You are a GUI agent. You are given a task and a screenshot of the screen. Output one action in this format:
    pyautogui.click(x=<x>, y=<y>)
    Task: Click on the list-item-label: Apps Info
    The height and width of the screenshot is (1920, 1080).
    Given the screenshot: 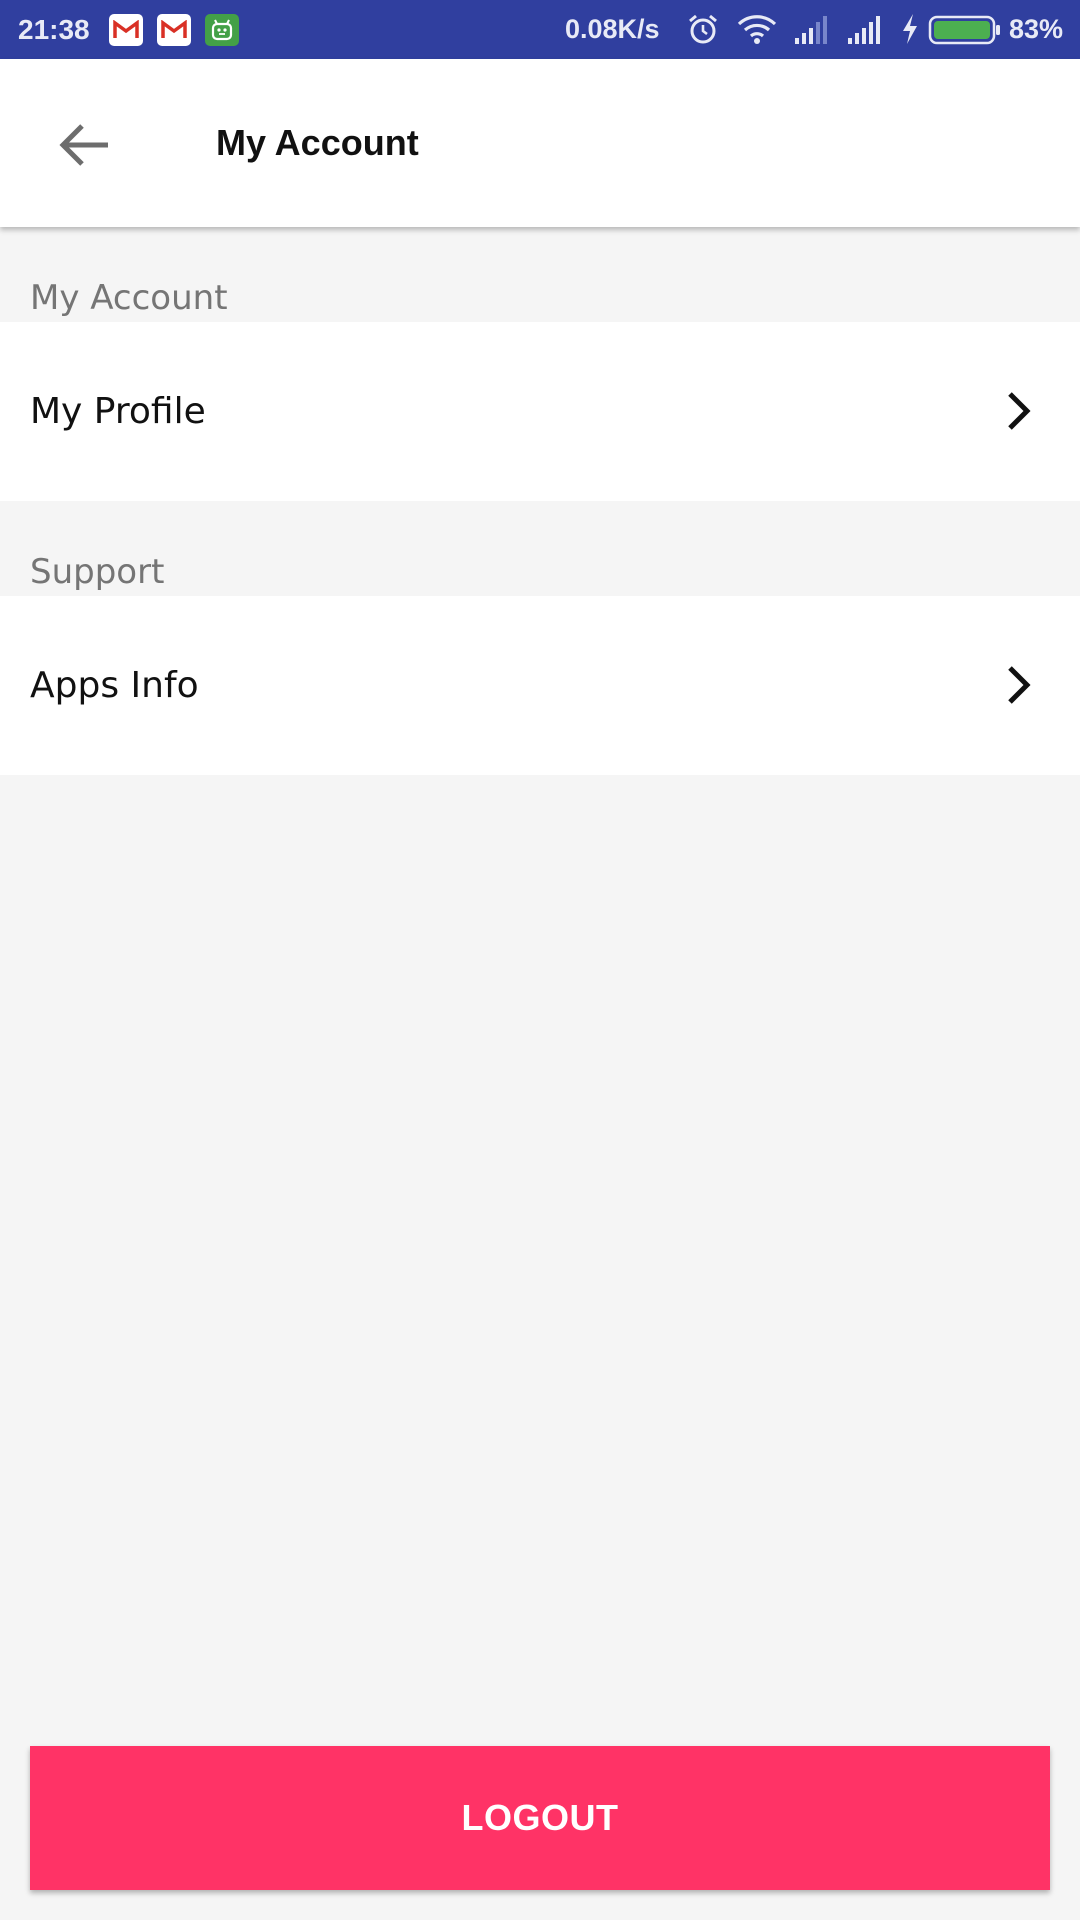 What is the action you would take?
    pyautogui.click(x=114, y=685)
    